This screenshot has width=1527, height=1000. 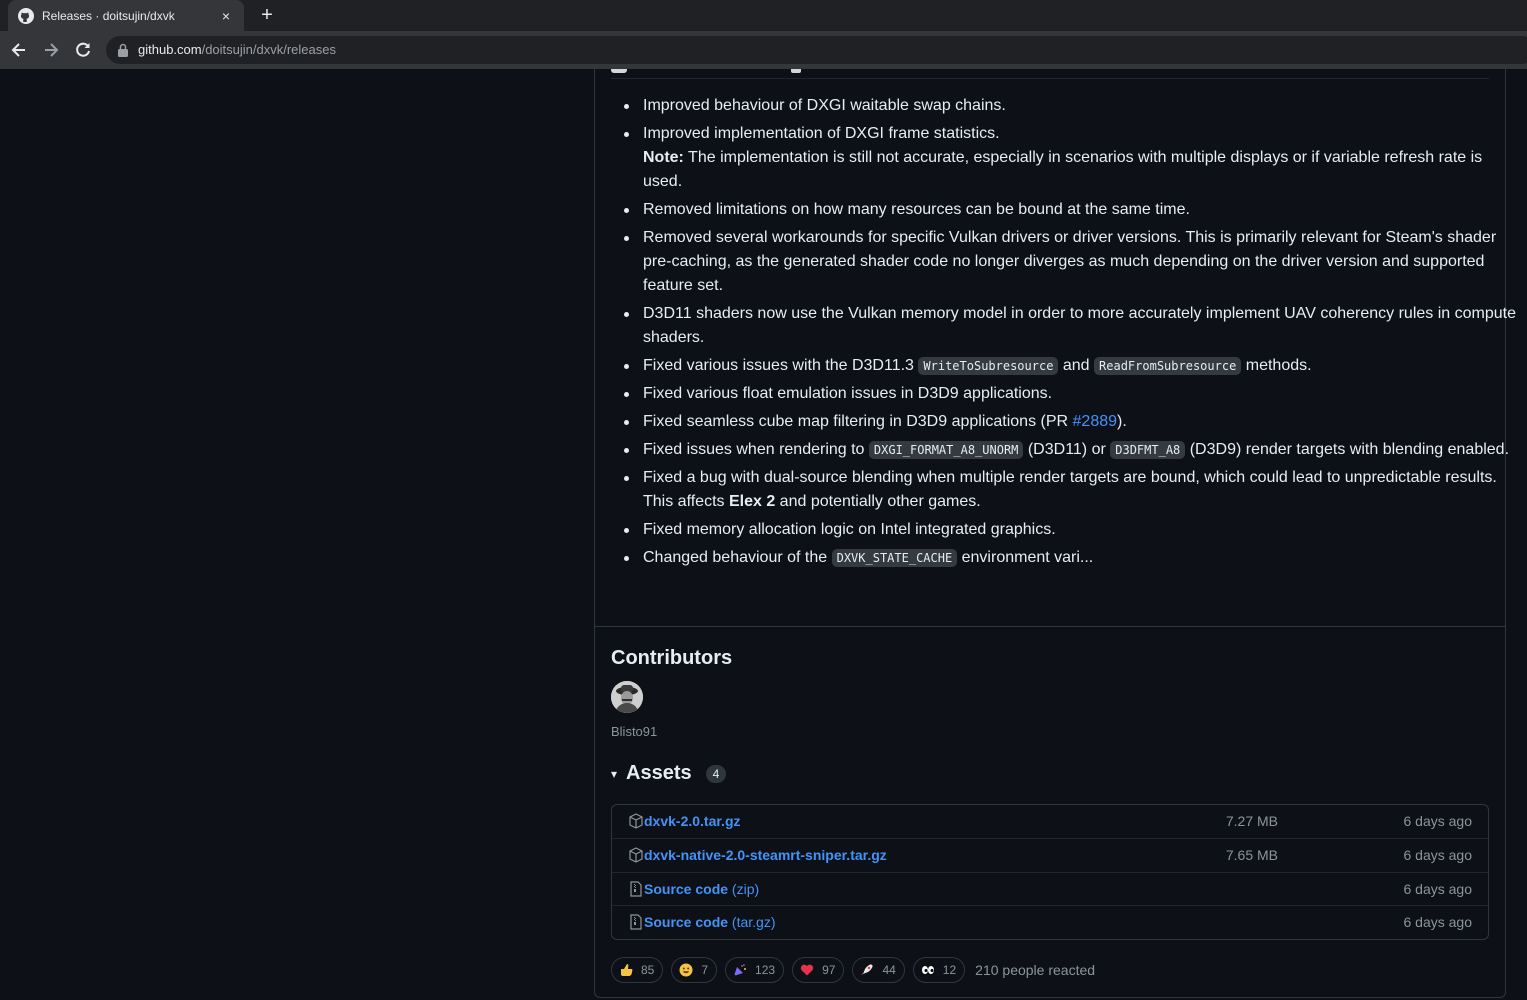 What do you see at coordinates (878, 501) in the screenshot?
I see `note-text: and potentially other games.` at bounding box center [878, 501].